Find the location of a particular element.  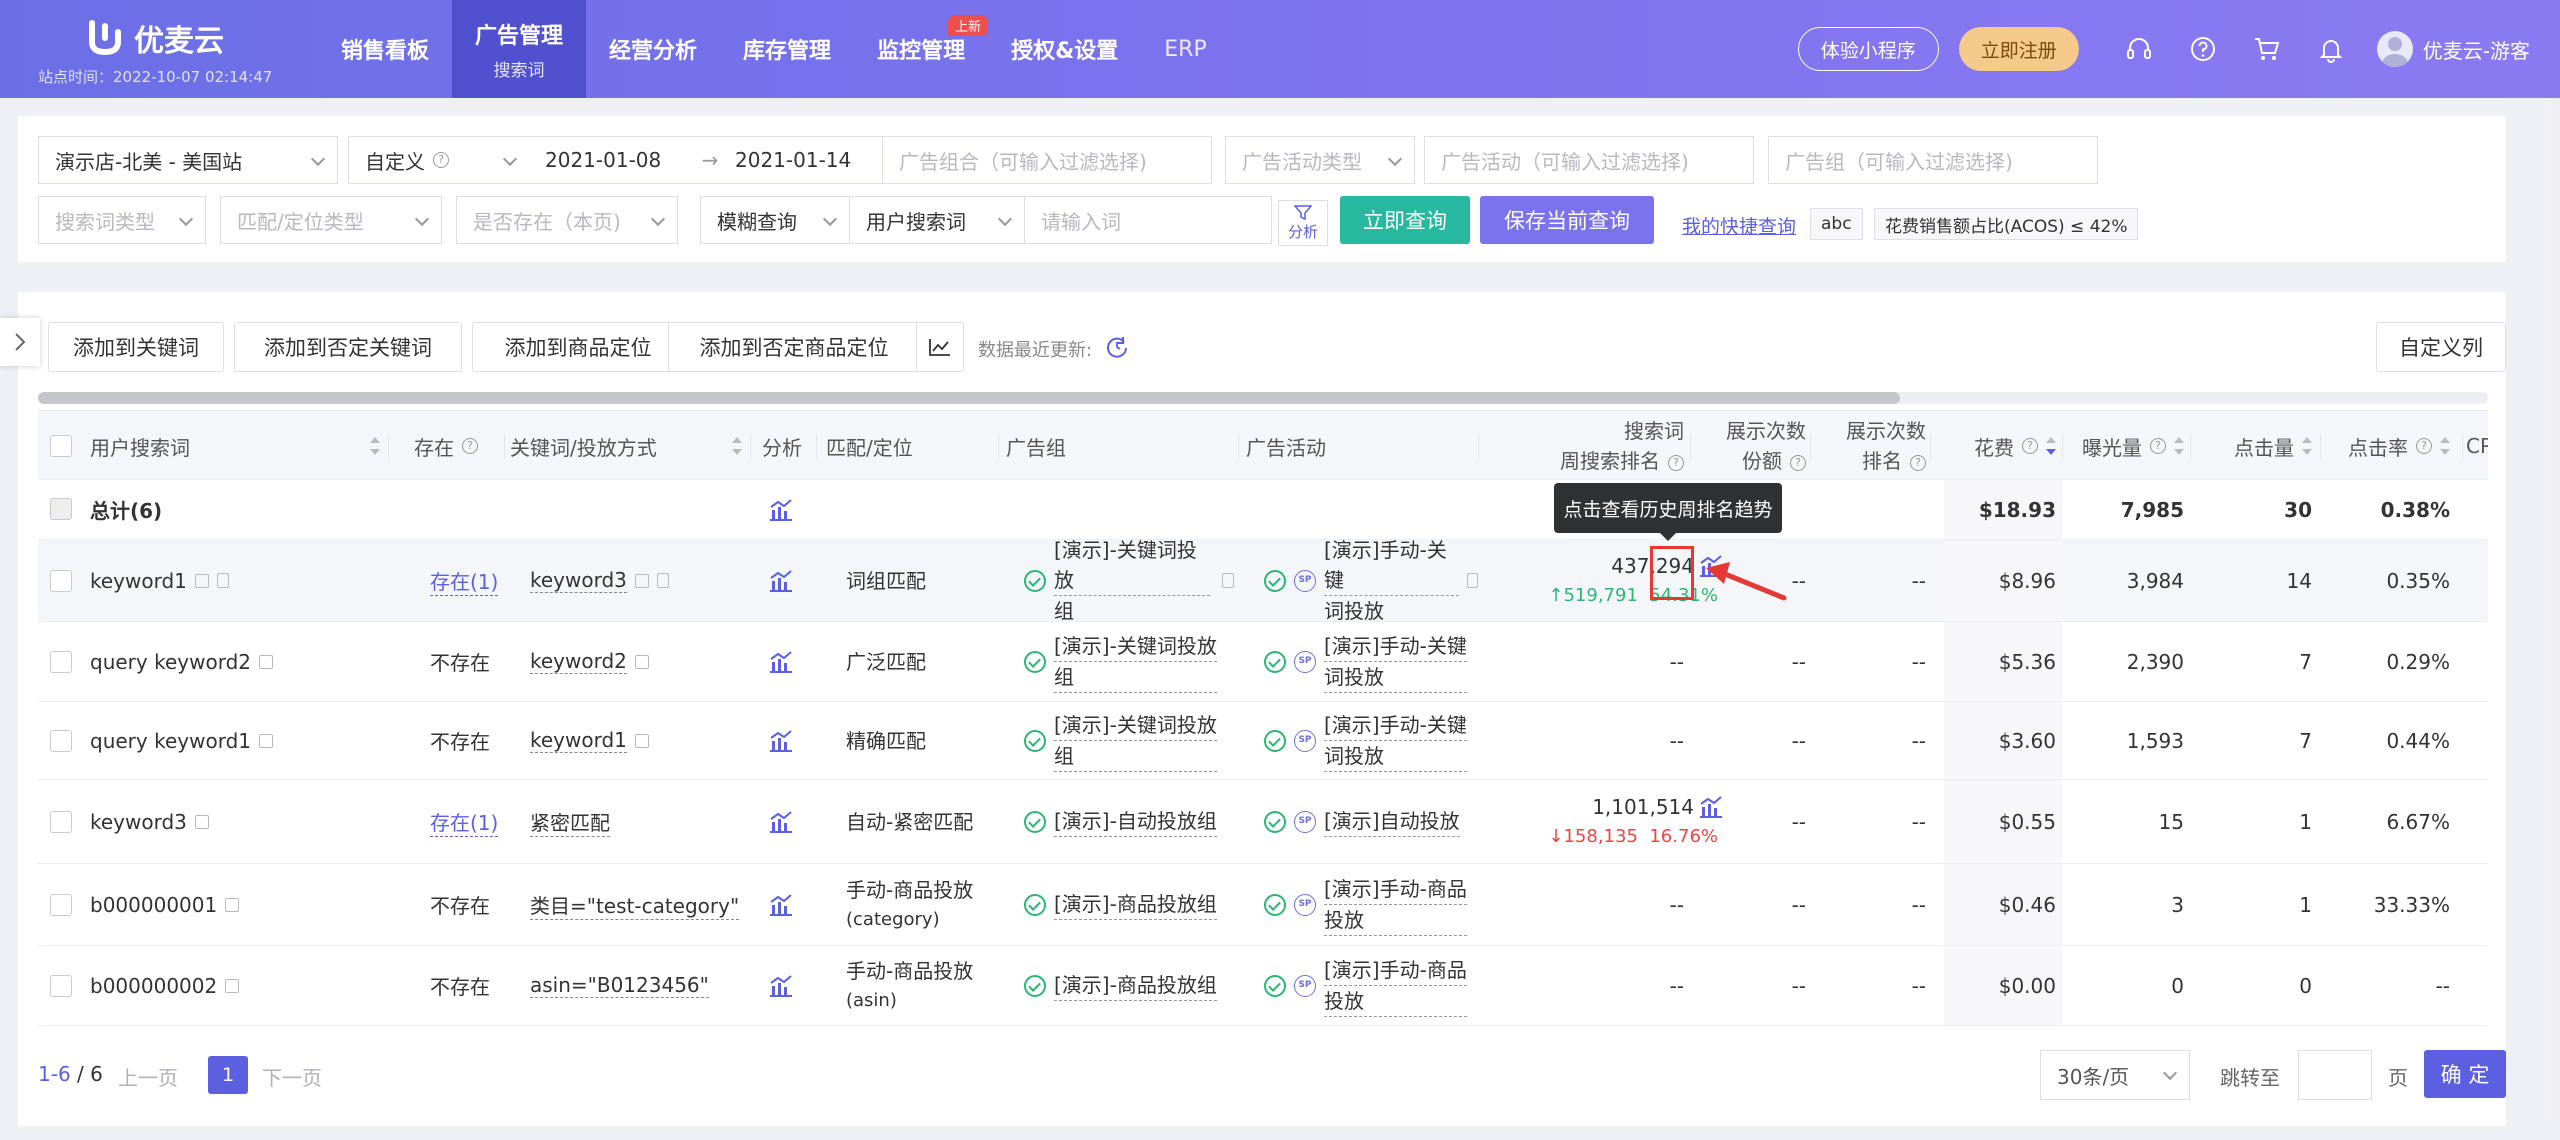

chart-toggle-button is located at coordinates (940, 347).